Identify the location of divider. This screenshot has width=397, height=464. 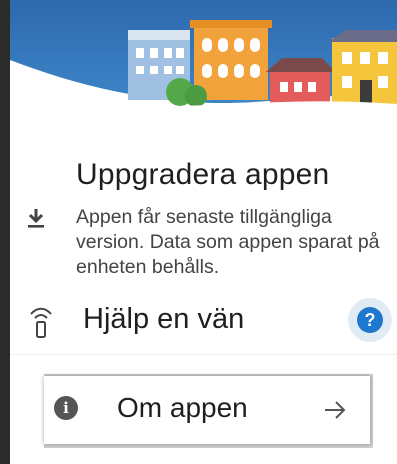
(203, 354).